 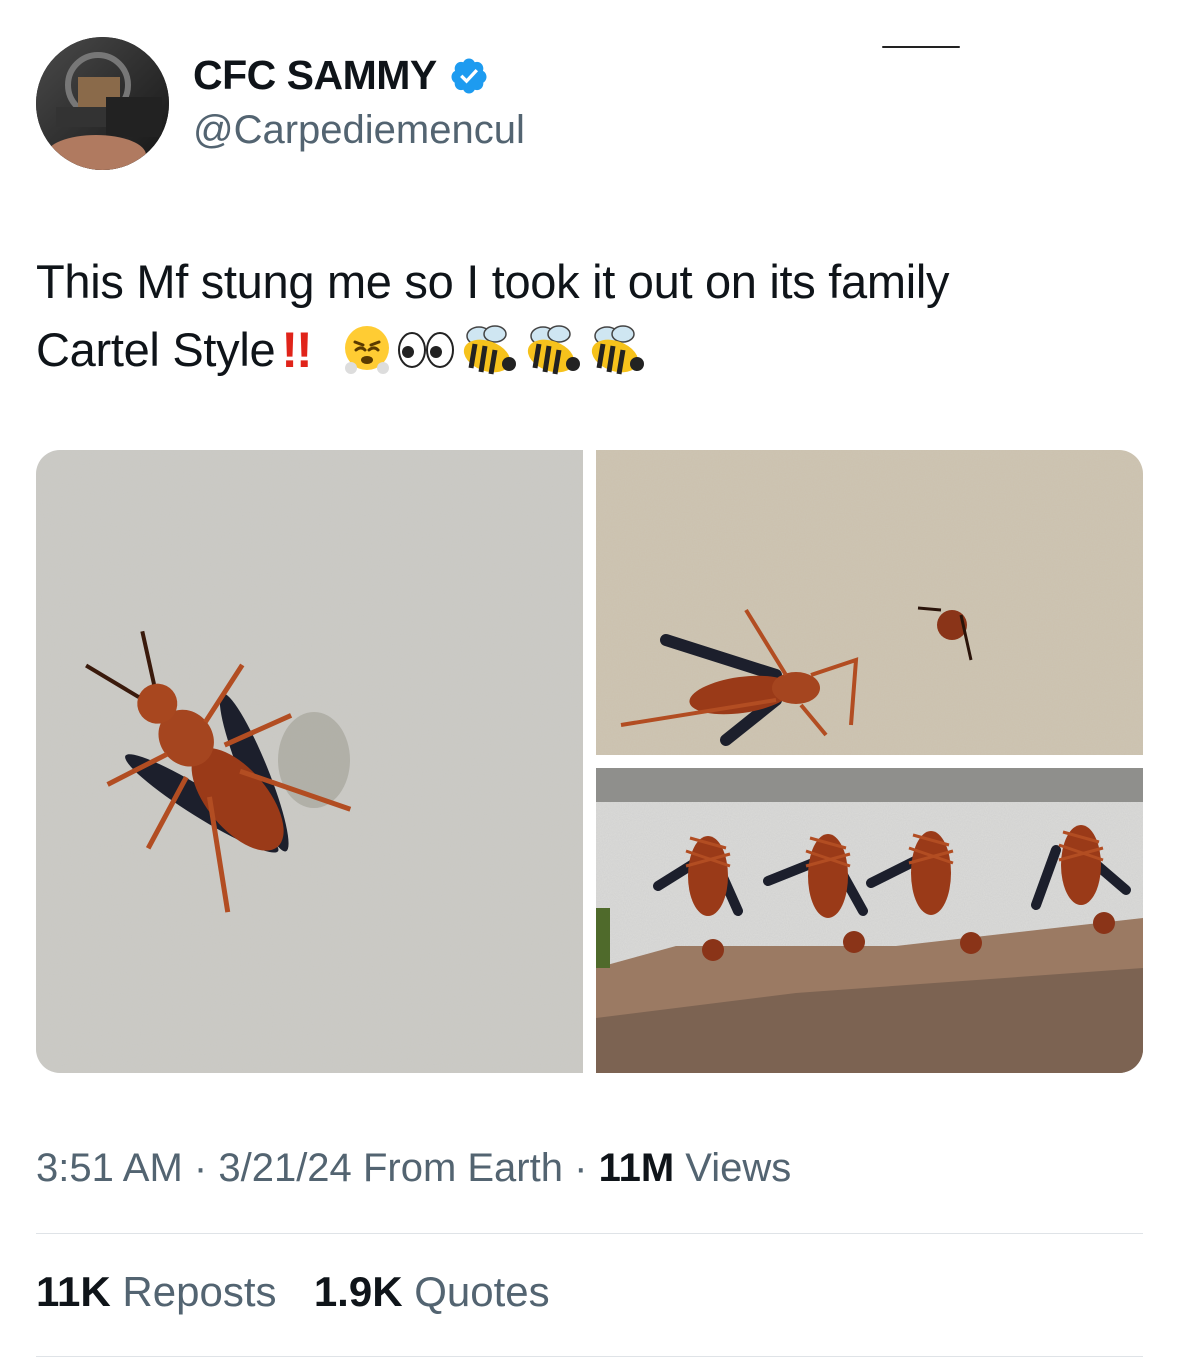 I want to click on double-exclamation-icon: !!, so click(x=296, y=350).